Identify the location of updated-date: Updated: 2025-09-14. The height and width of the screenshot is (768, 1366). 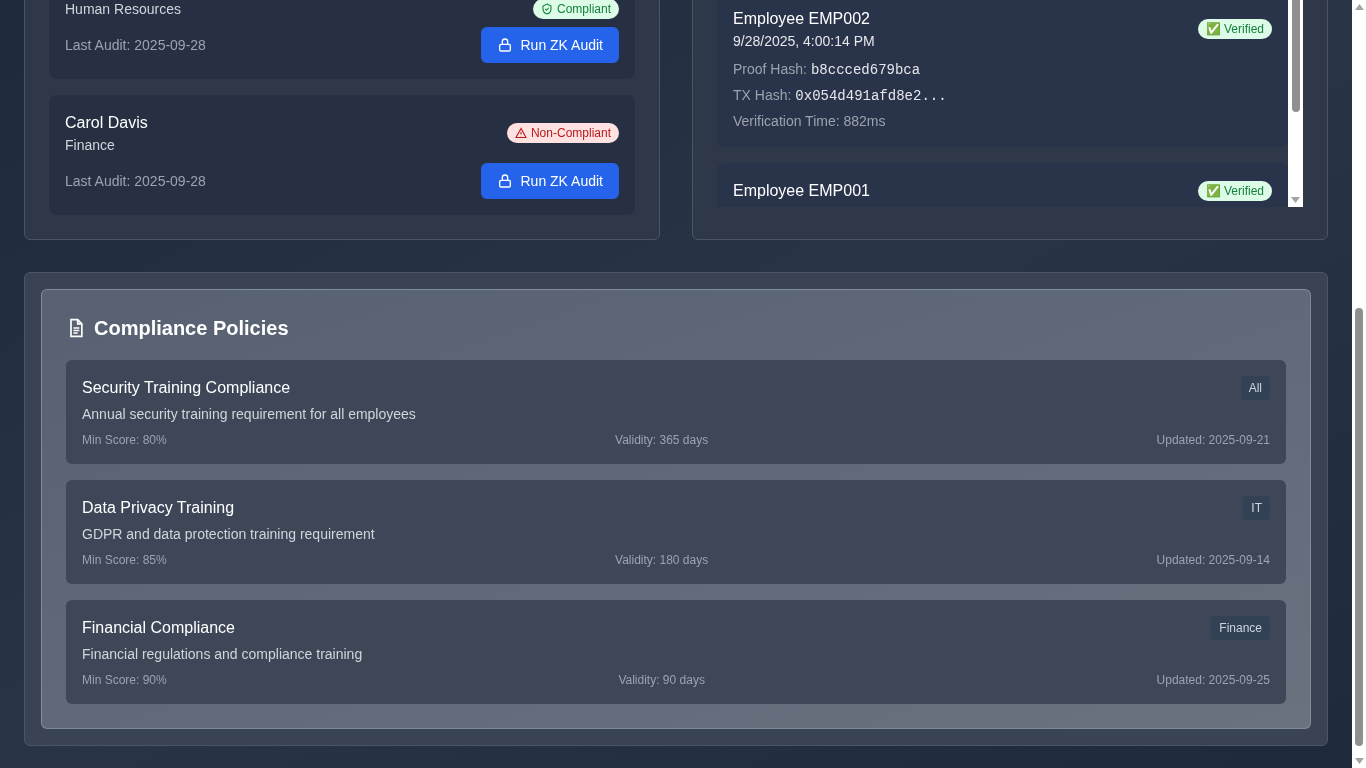
(1213, 560).